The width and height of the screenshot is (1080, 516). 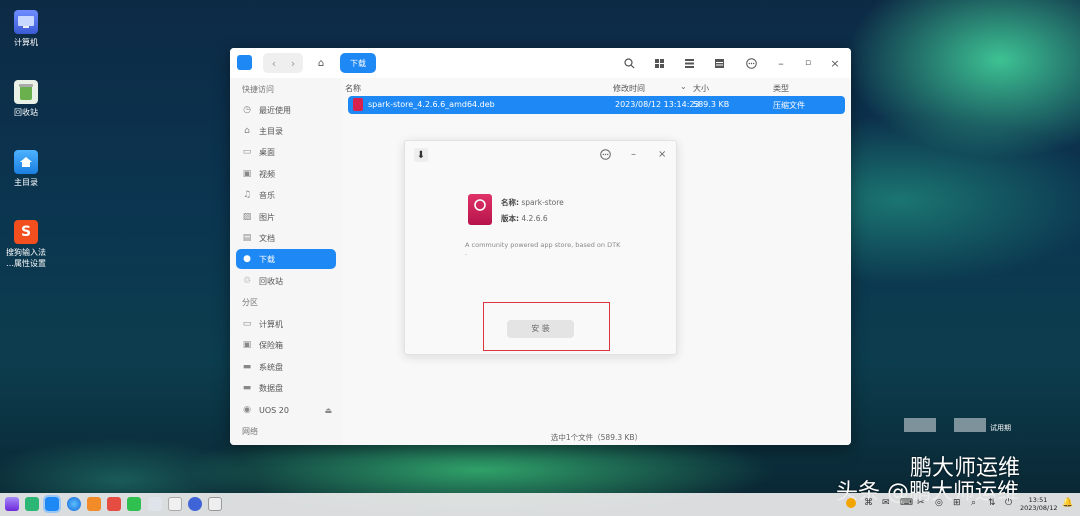 What do you see at coordinates (175, 504) in the screenshot?
I see `editor-icon` at bounding box center [175, 504].